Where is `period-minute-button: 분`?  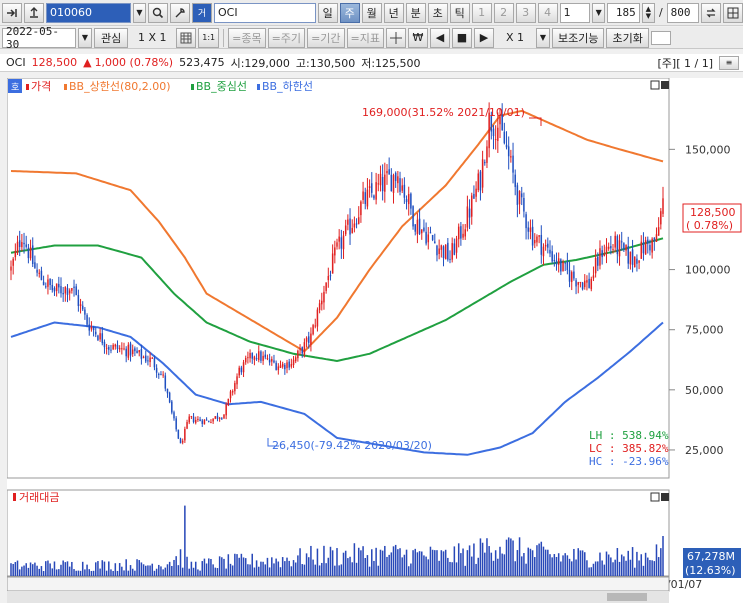 period-minute-button: 분 is located at coordinates (415, 12).